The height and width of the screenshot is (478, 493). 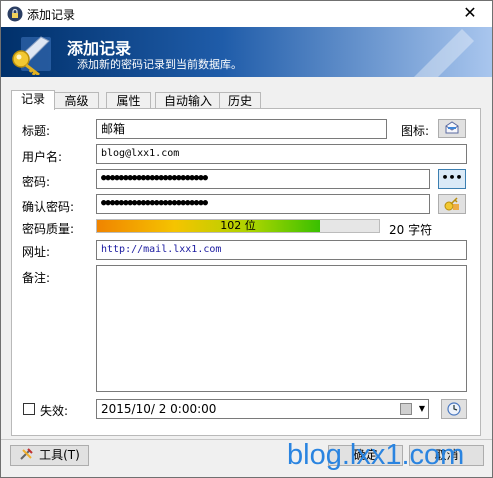 What do you see at coordinates (470, 12) in the screenshot?
I see `close-button: ✕` at bounding box center [470, 12].